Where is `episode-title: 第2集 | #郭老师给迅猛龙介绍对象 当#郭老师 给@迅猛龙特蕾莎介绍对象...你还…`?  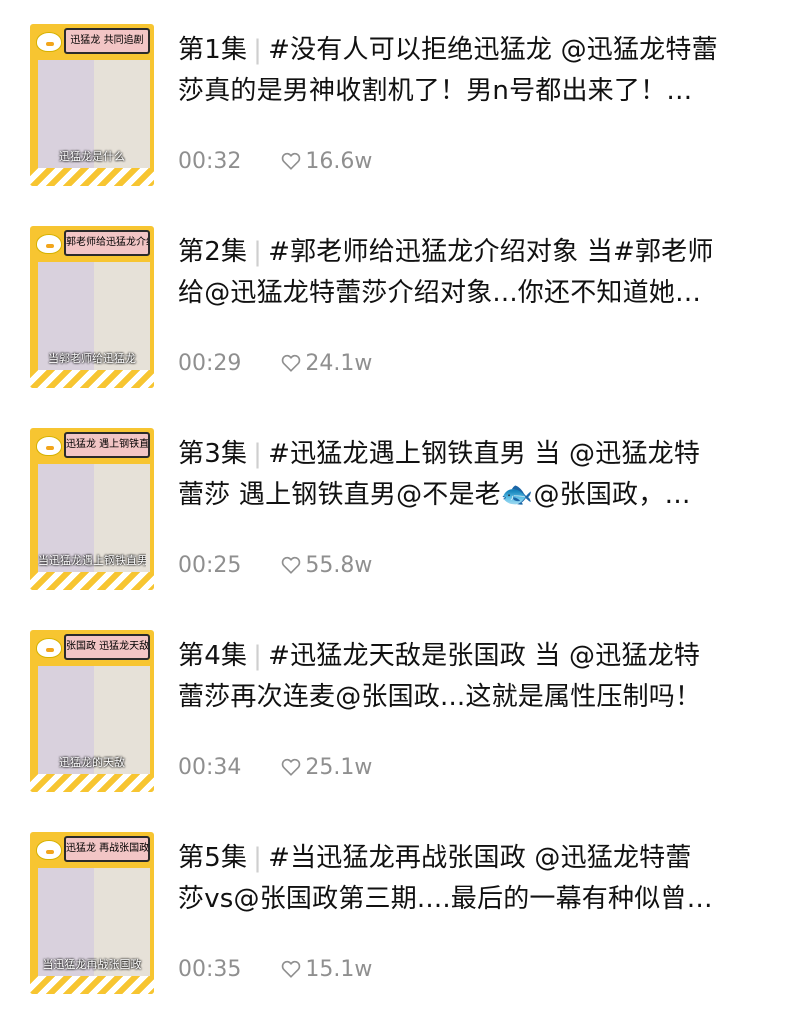
episode-title: 第2集 | #郭老师给迅猛龙介绍对象 当#郭老师 给@迅猛龙特蕾莎介绍对象...你还… is located at coordinates (476, 273).